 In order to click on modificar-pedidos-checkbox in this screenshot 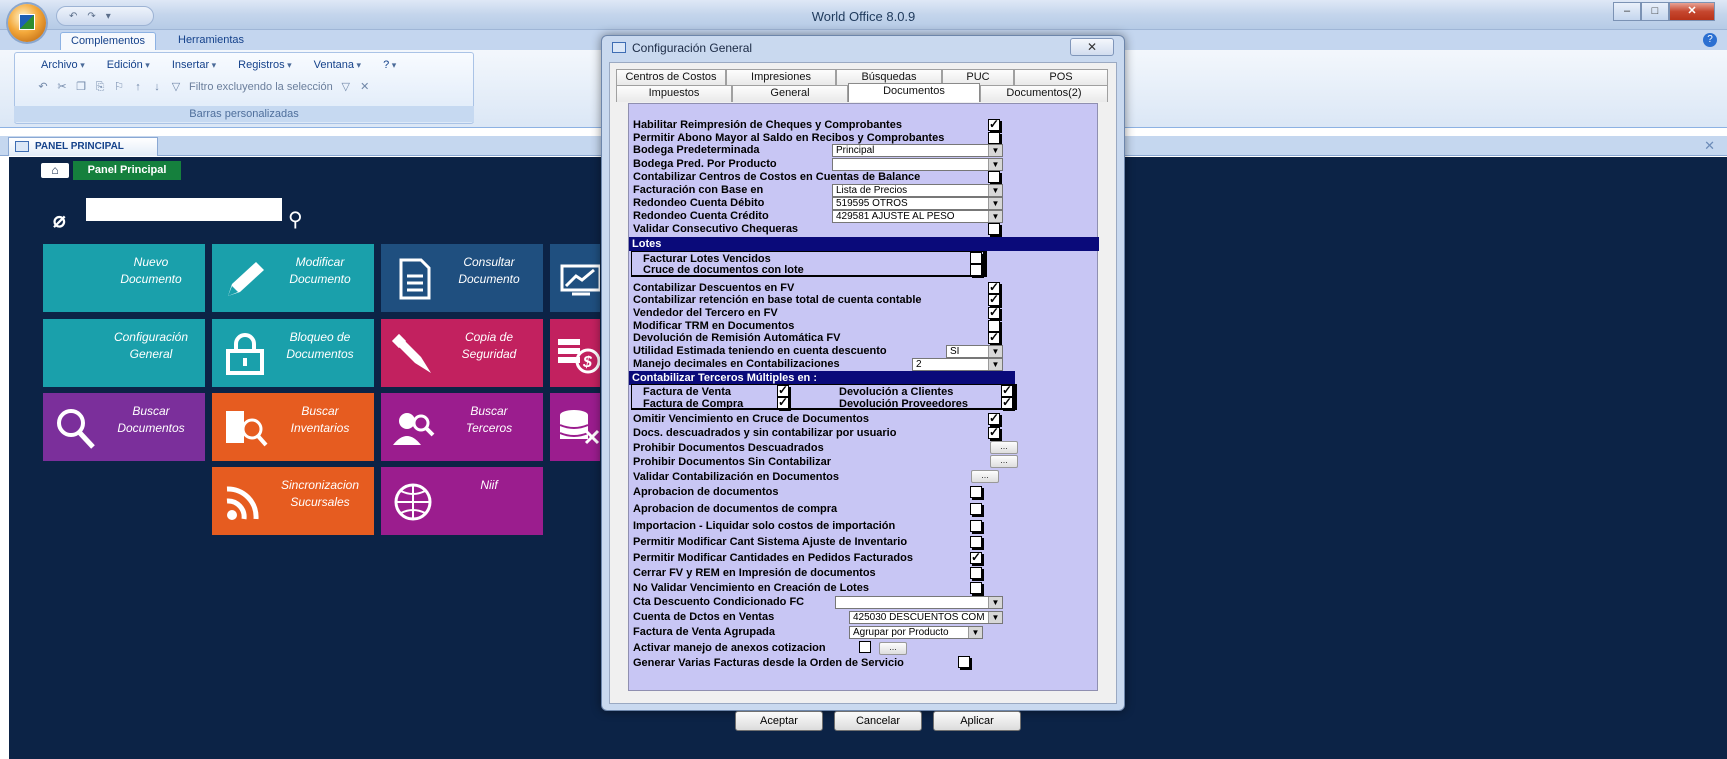, I will do `click(976, 557)`.